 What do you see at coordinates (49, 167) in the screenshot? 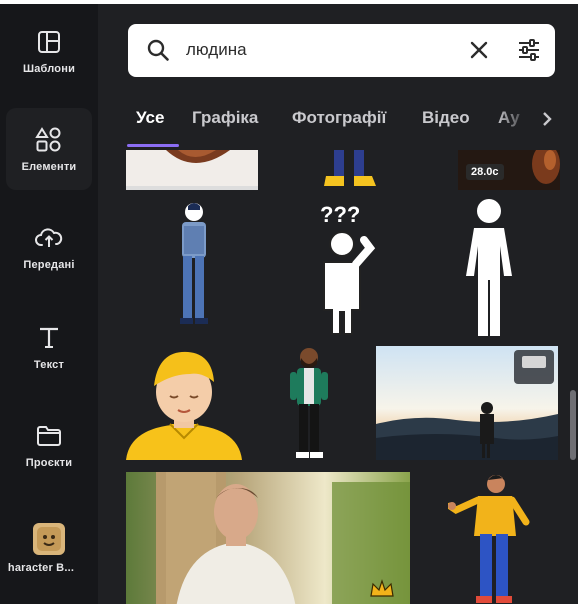
I see `rail-item-label: Елементи` at bounding box center [49, 167].